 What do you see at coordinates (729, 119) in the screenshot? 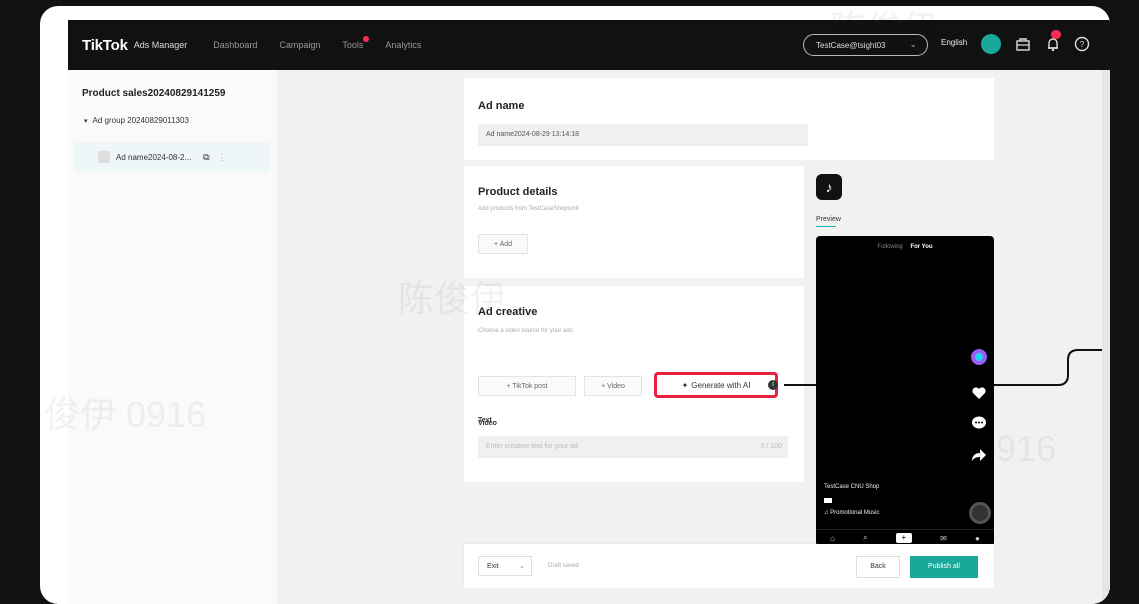
I see `ad-name-card: Ad name Ad name2024-08-29 13:14:18` at bounding box center [729, 119].